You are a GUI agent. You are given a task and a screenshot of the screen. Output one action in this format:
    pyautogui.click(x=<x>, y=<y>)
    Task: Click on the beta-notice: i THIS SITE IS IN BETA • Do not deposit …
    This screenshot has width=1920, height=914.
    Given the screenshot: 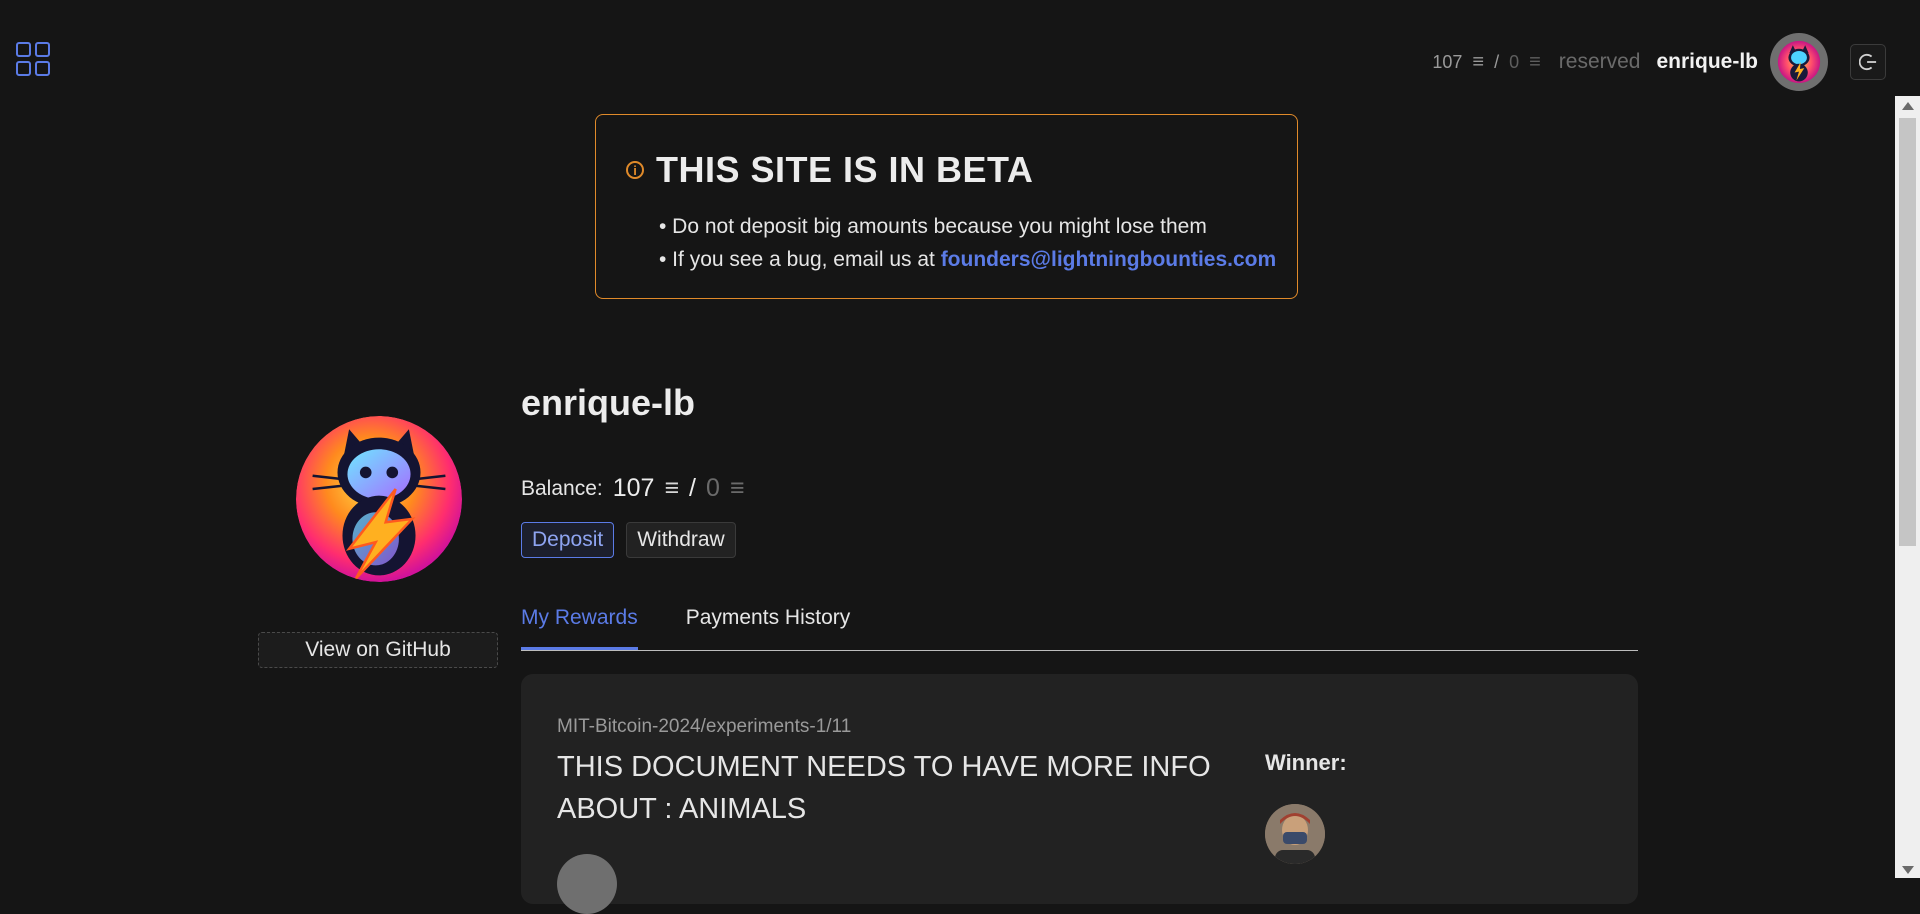 What is the action you would take?
    pyautogui.click(x=946, y=206)
    